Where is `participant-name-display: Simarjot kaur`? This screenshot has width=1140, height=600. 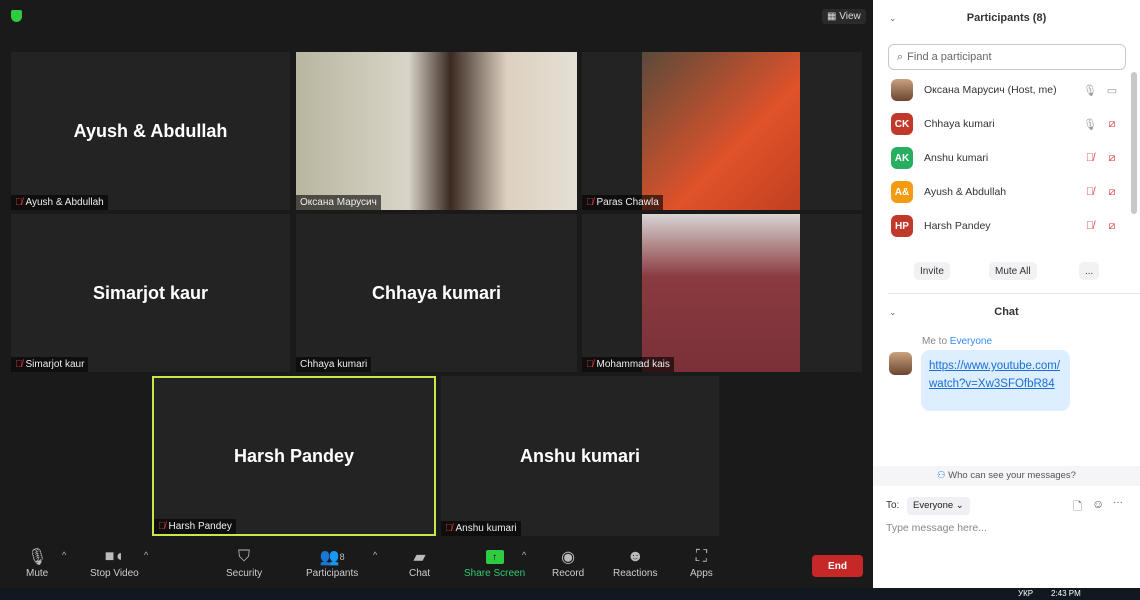 participant-name-display: Simarjot kaur is located at coordinates (150, 292).